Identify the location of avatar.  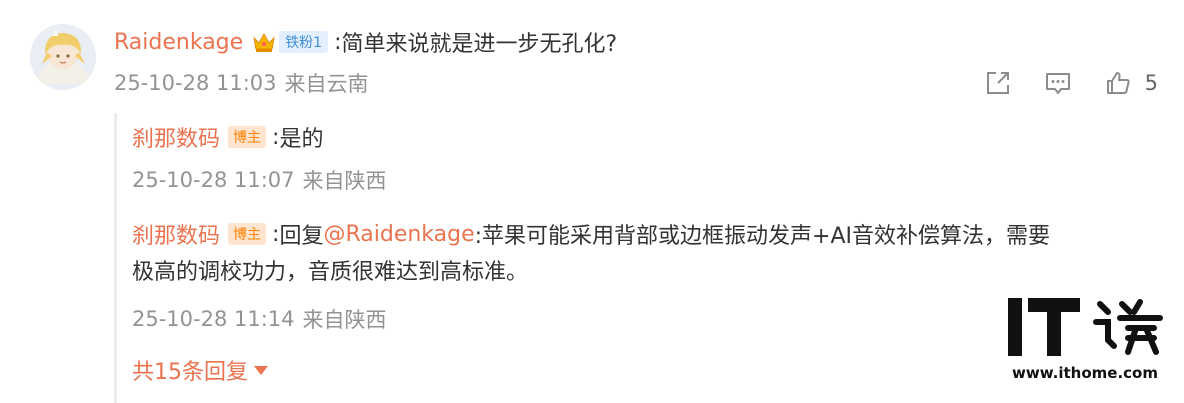
(63, 57).